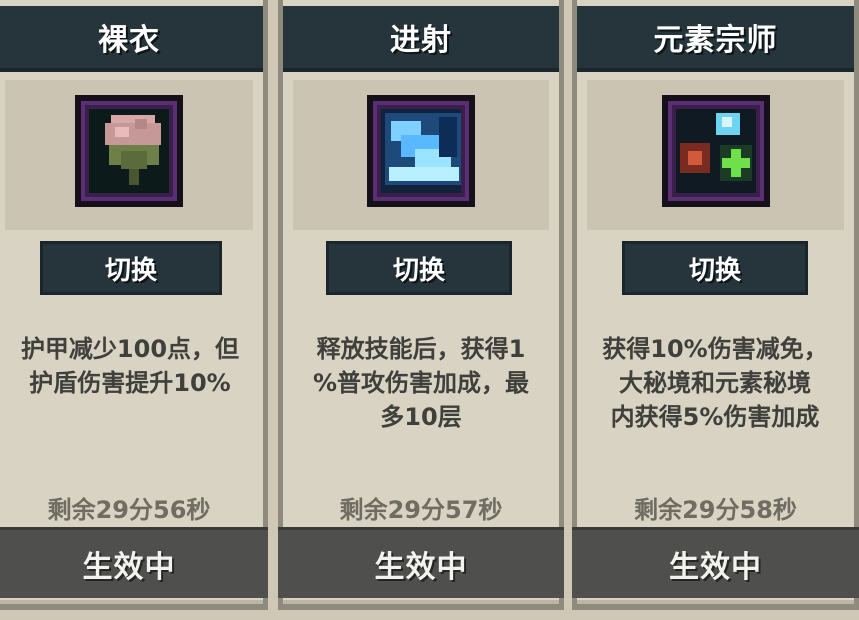 The image size is (859, 620). Describe the element at coordinates (715, 383) in the screenshot. I see `buff-description: 获得10%伤害减免， 大秘境和元素秘境 内获得5%伤害加成` at that location.